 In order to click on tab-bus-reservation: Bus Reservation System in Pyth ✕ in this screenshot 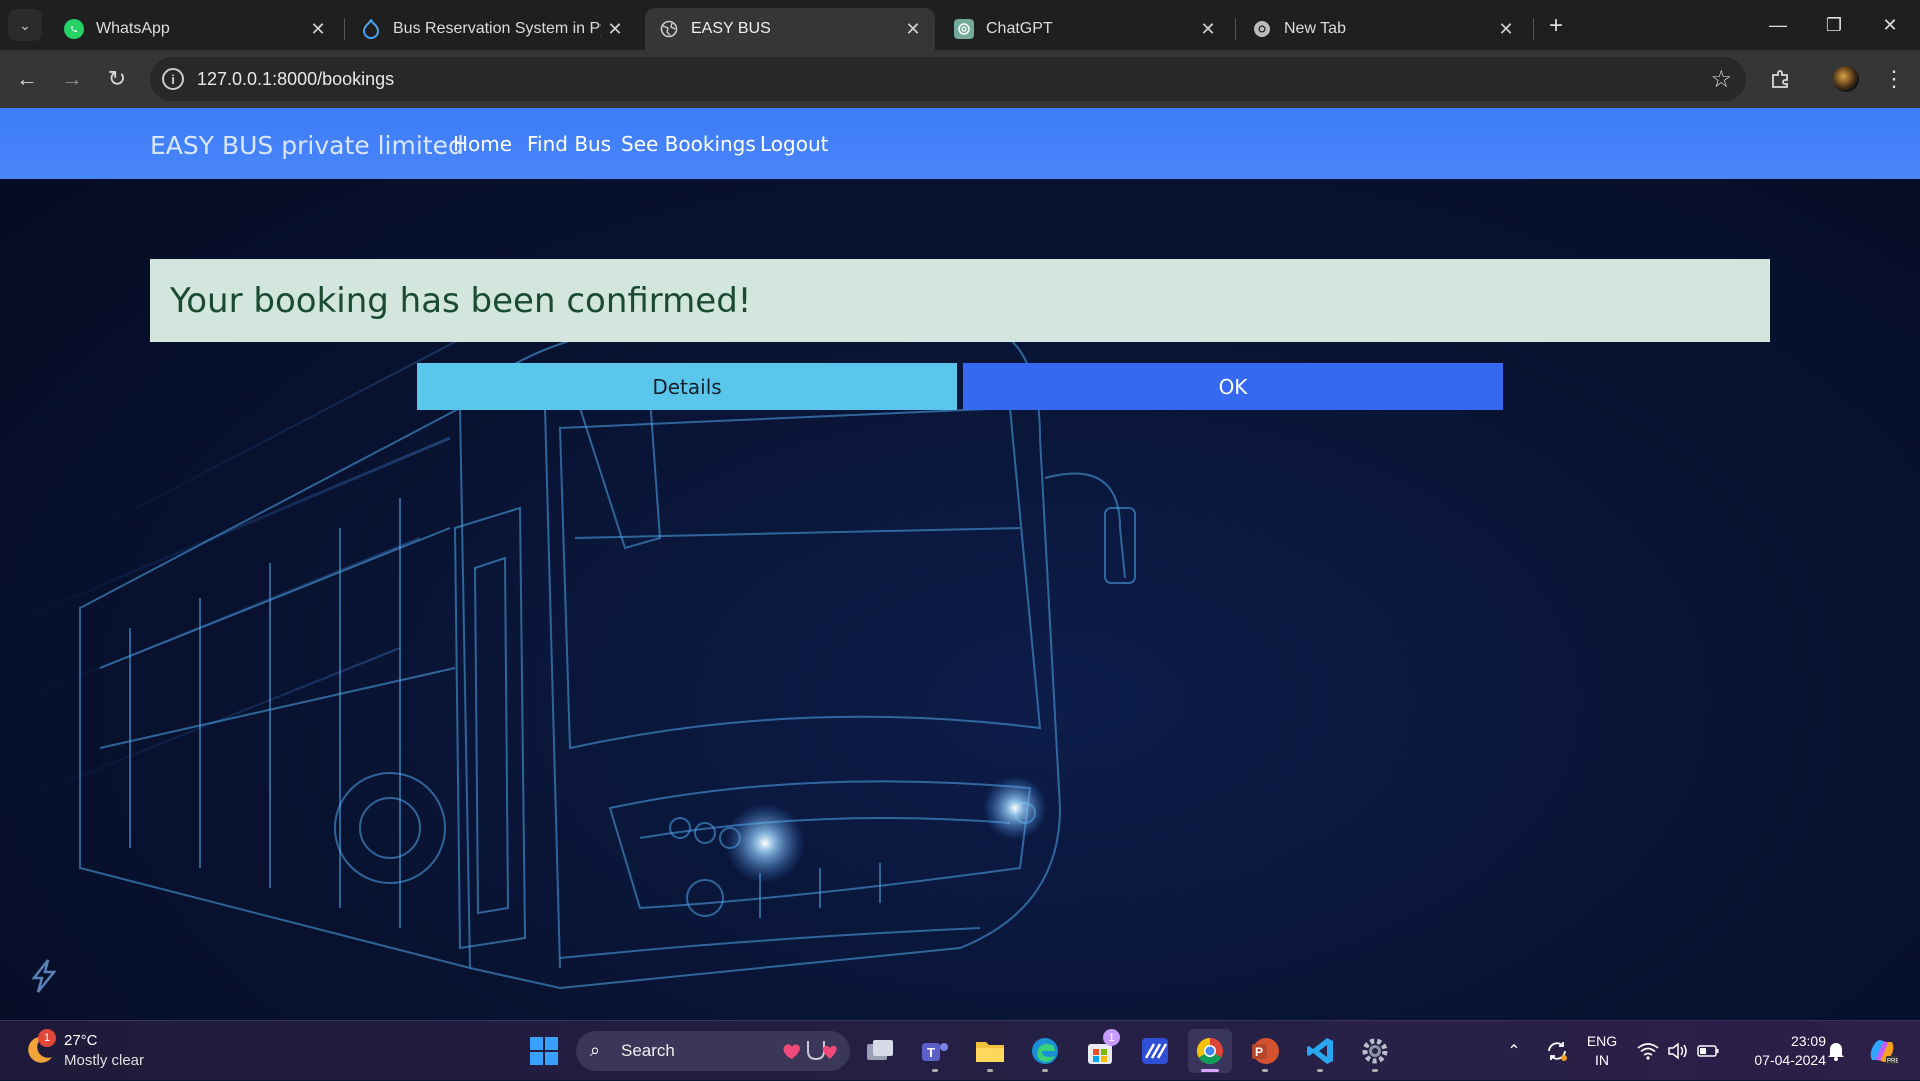, I will do `click(492, 29)`.